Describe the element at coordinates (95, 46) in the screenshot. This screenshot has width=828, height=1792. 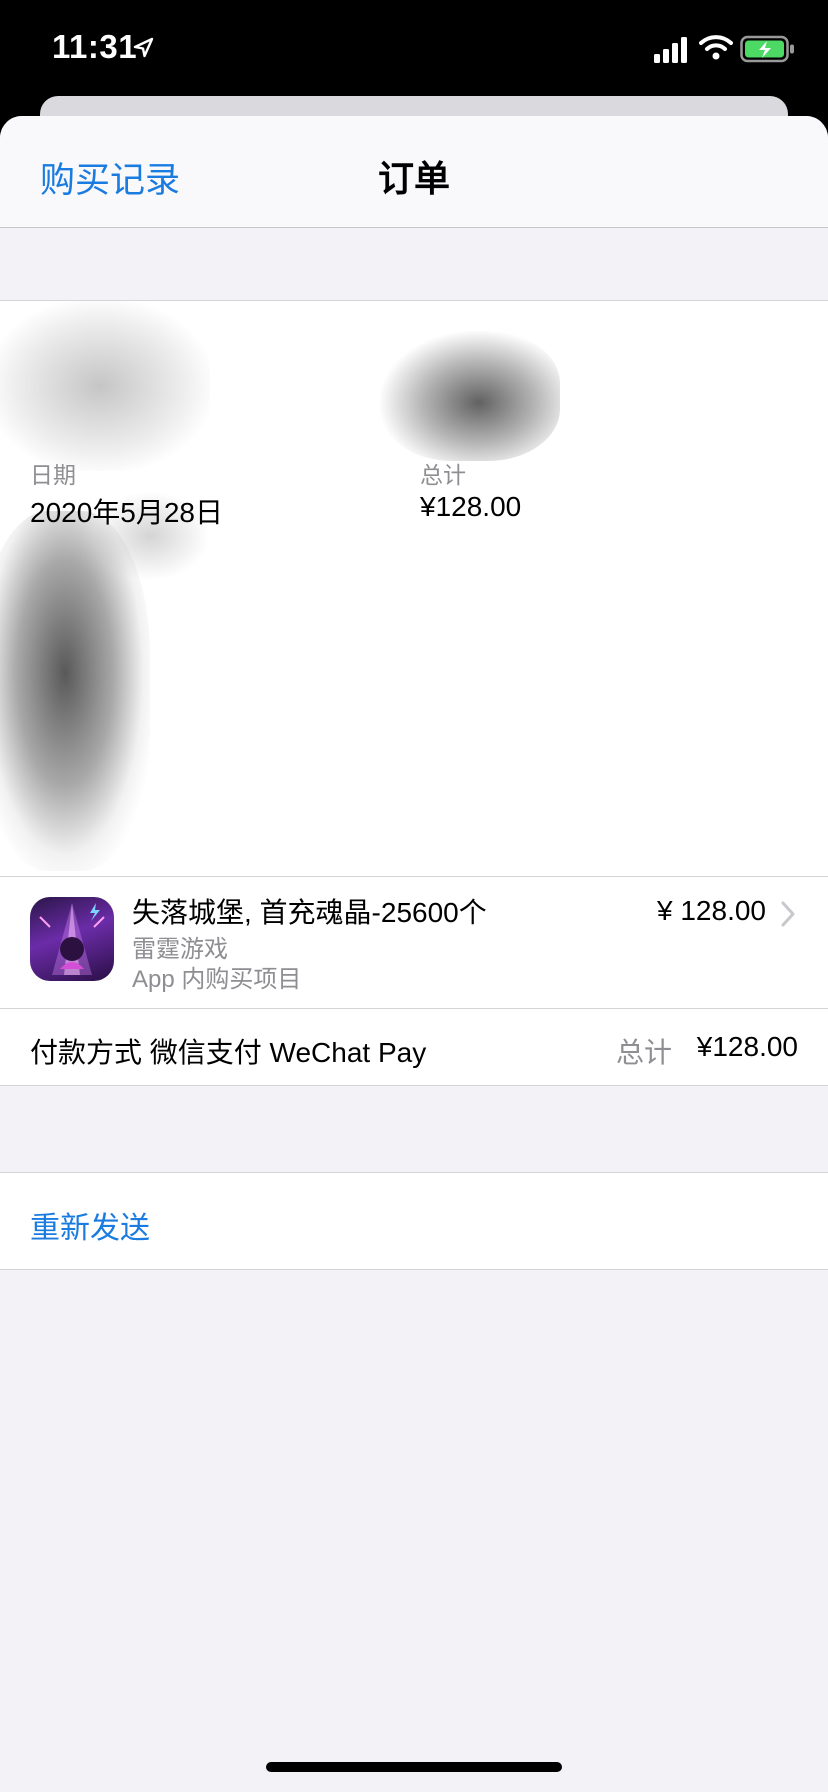
I see `status-time: 11:31` at that location.